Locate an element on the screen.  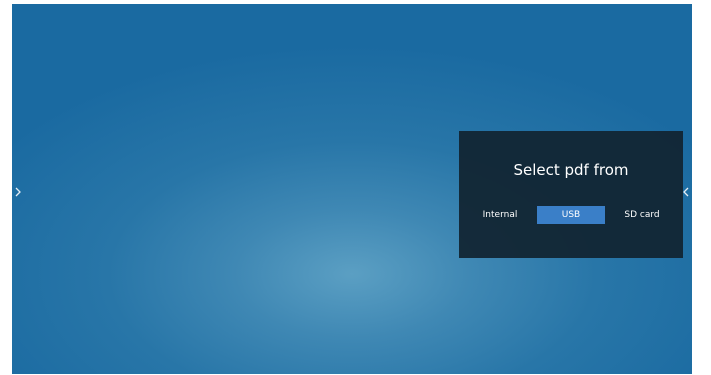
dialog-title: Select pdf from is located at coordinates (571, 170).